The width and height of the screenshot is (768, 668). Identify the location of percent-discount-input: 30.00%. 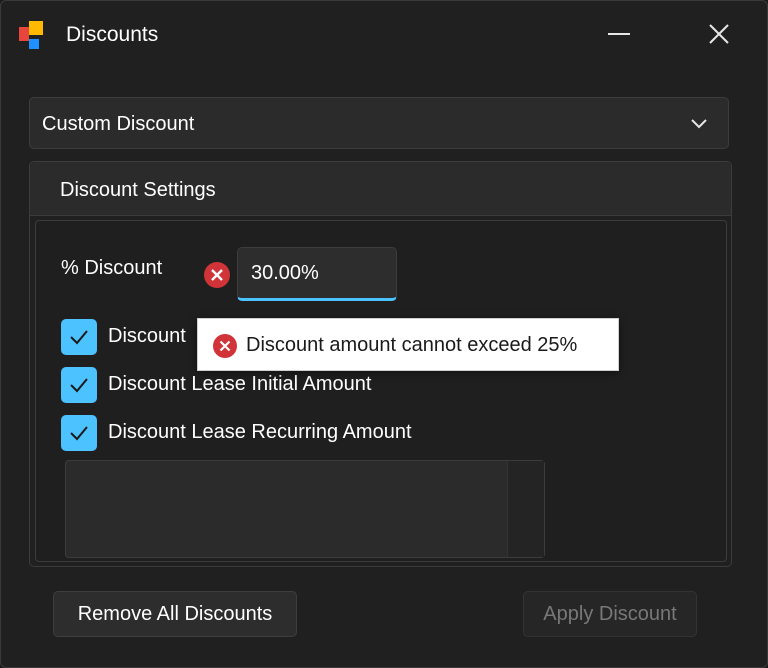
(317, 274).